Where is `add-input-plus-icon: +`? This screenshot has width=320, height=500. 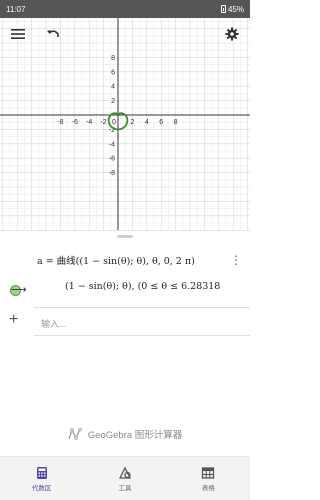
add-input-plus-icon: + is located at coordinates (13, 320).